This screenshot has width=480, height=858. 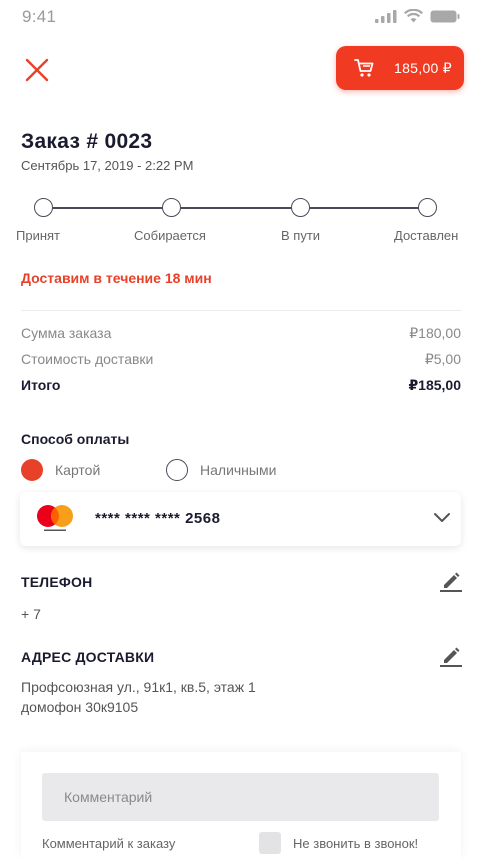 What do you see at coordinates (442, 359) in the screenshot?
I see `summary-value: ₽5,00` at bounding box center [442, 359].